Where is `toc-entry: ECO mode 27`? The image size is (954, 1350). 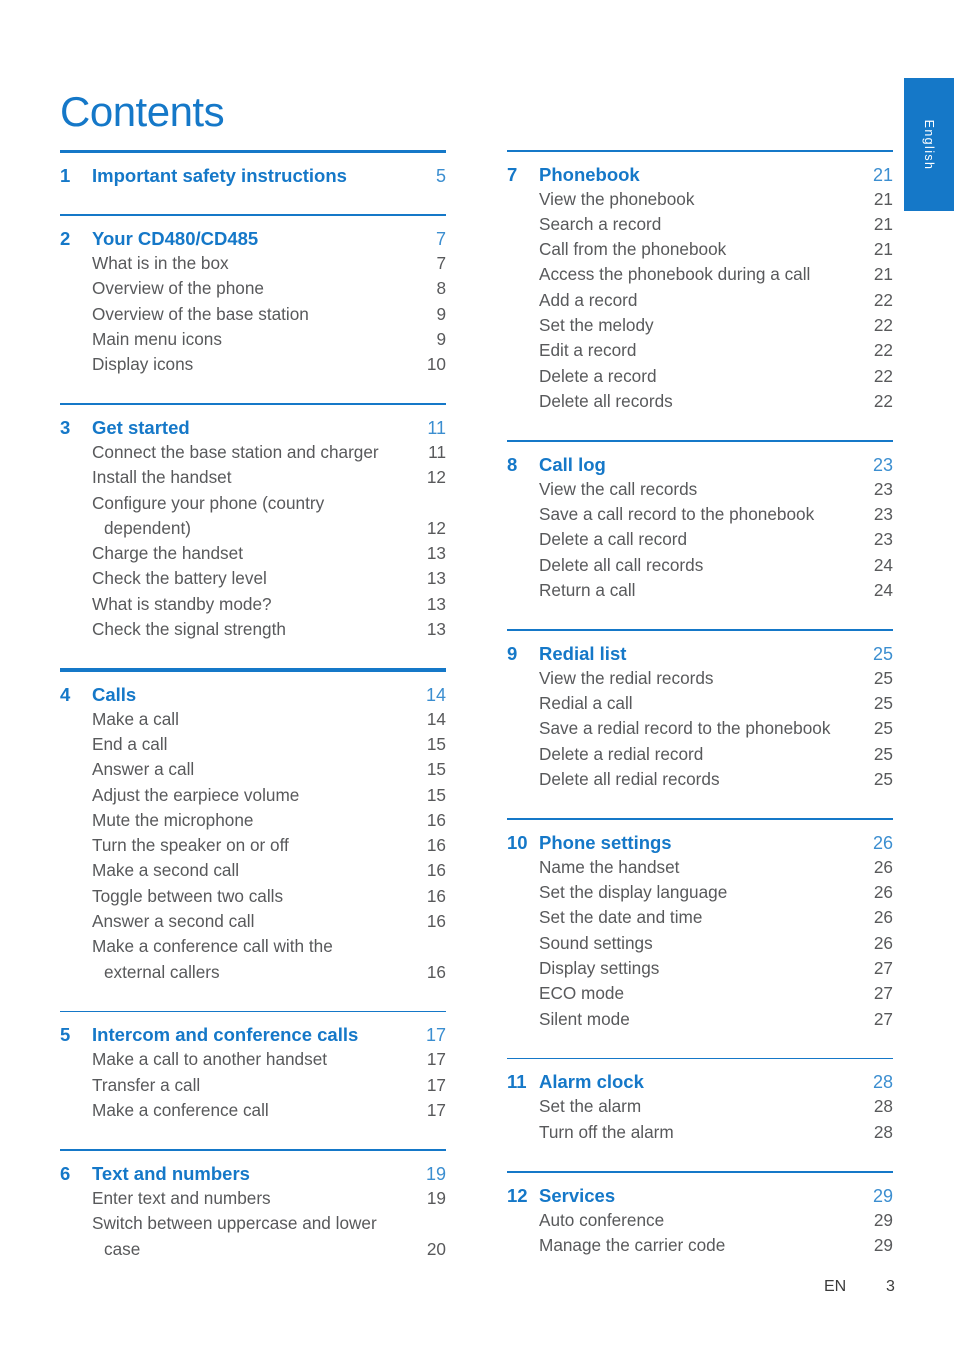 toc-entry: ECO mode 27 is located at coordinates (700, 993).